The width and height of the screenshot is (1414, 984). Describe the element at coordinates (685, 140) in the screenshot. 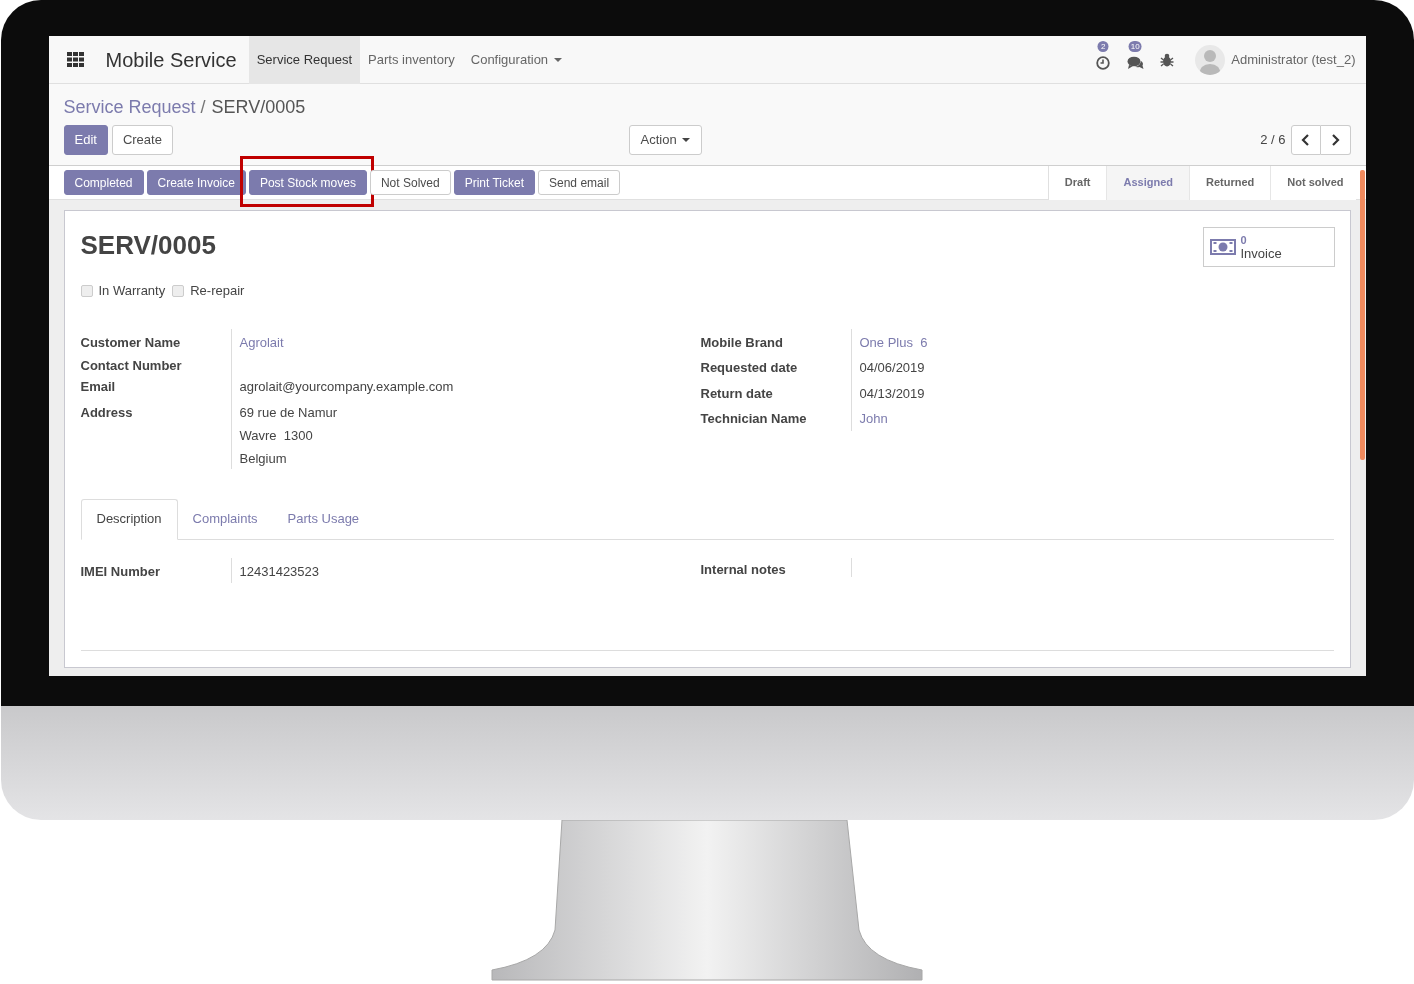

I see `caret-icon` at that location.